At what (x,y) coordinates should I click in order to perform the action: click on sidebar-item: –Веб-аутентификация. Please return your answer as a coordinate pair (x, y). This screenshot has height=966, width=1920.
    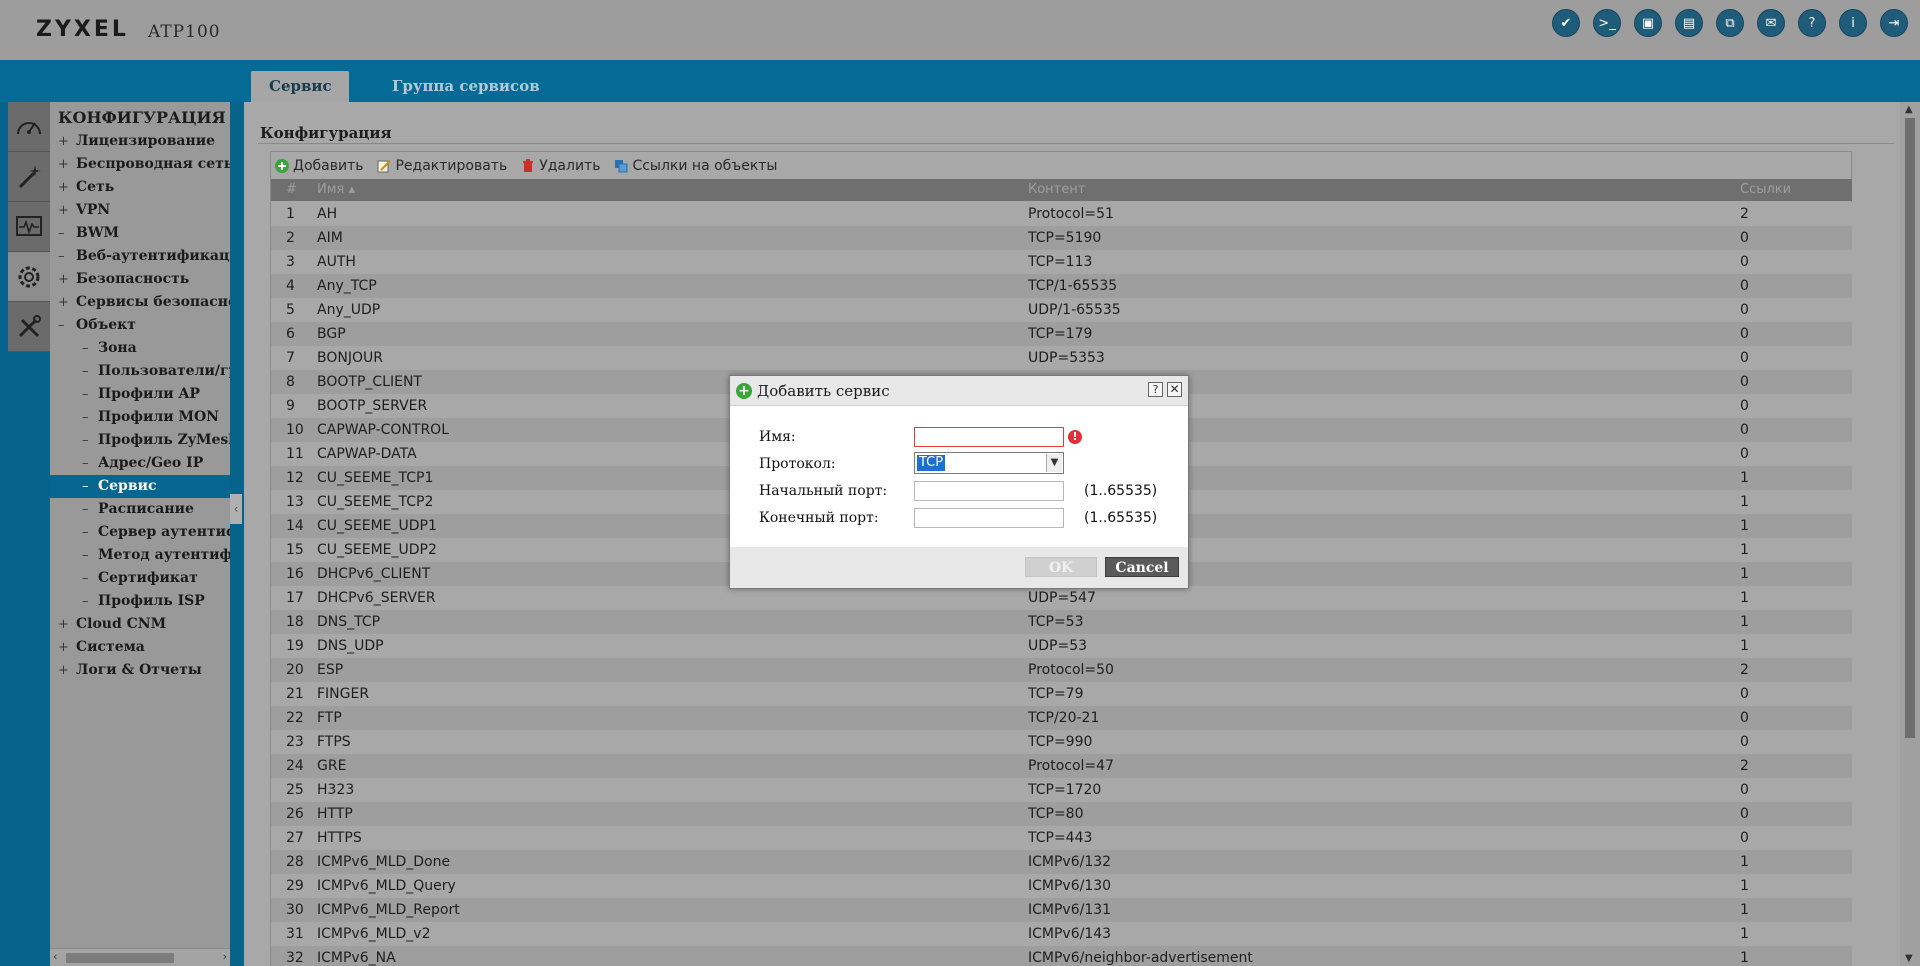
    Looking at the image, I should click on (140, 256).